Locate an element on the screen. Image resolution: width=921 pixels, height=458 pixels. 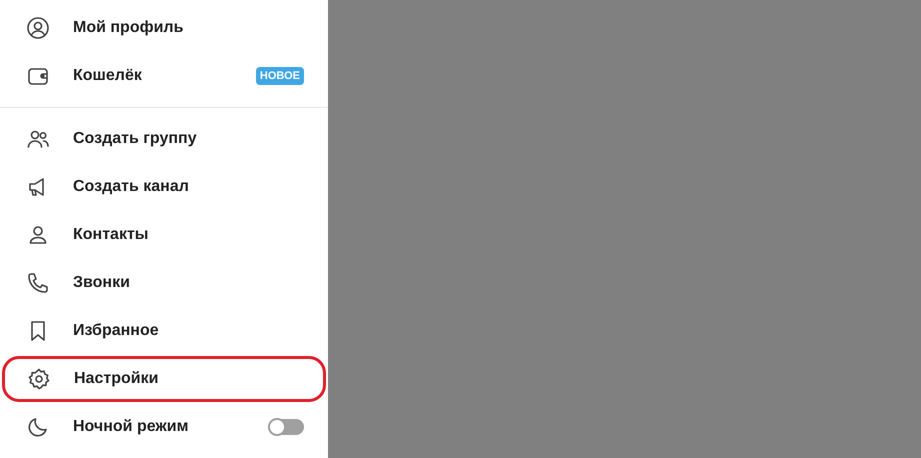
menu-label: Ночной режим is located at coordinates (131, 427).